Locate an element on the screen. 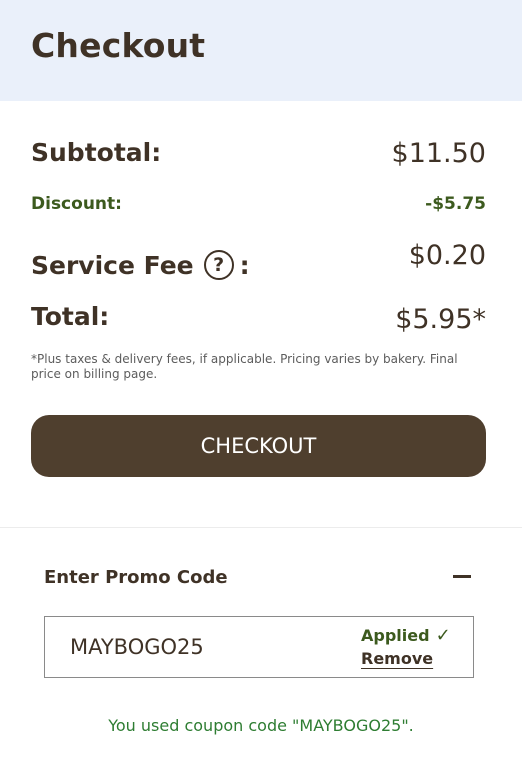 The width and height of the screenshot is (522, 778). section-divider is located at coordinates (261, 527).